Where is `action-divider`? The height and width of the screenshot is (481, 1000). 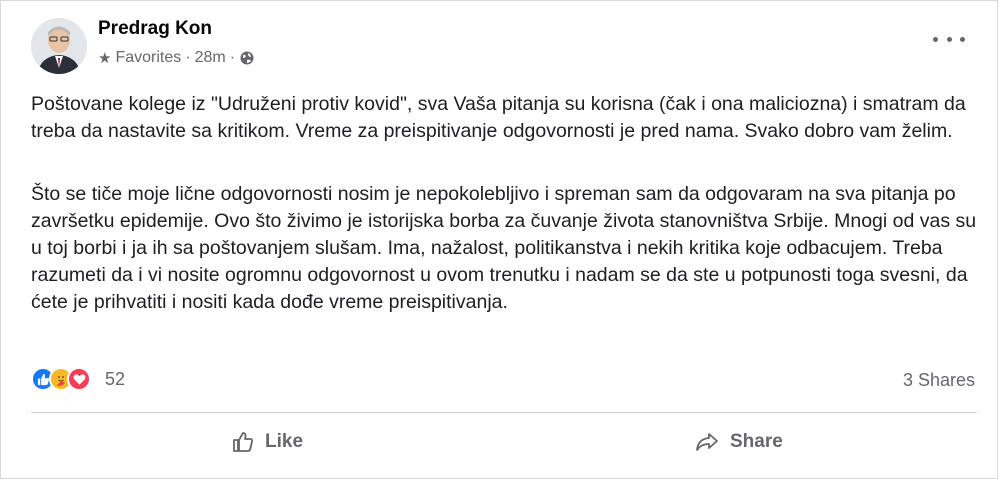 action-divider is located at coordinates (504, 412).